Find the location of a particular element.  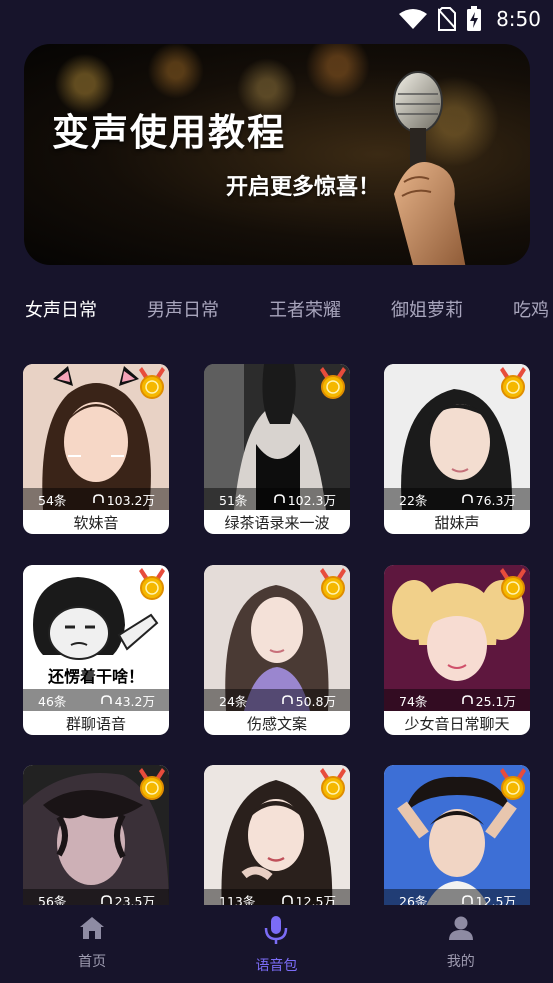

microphone-hand-icon is located at coordinates (429, 168).